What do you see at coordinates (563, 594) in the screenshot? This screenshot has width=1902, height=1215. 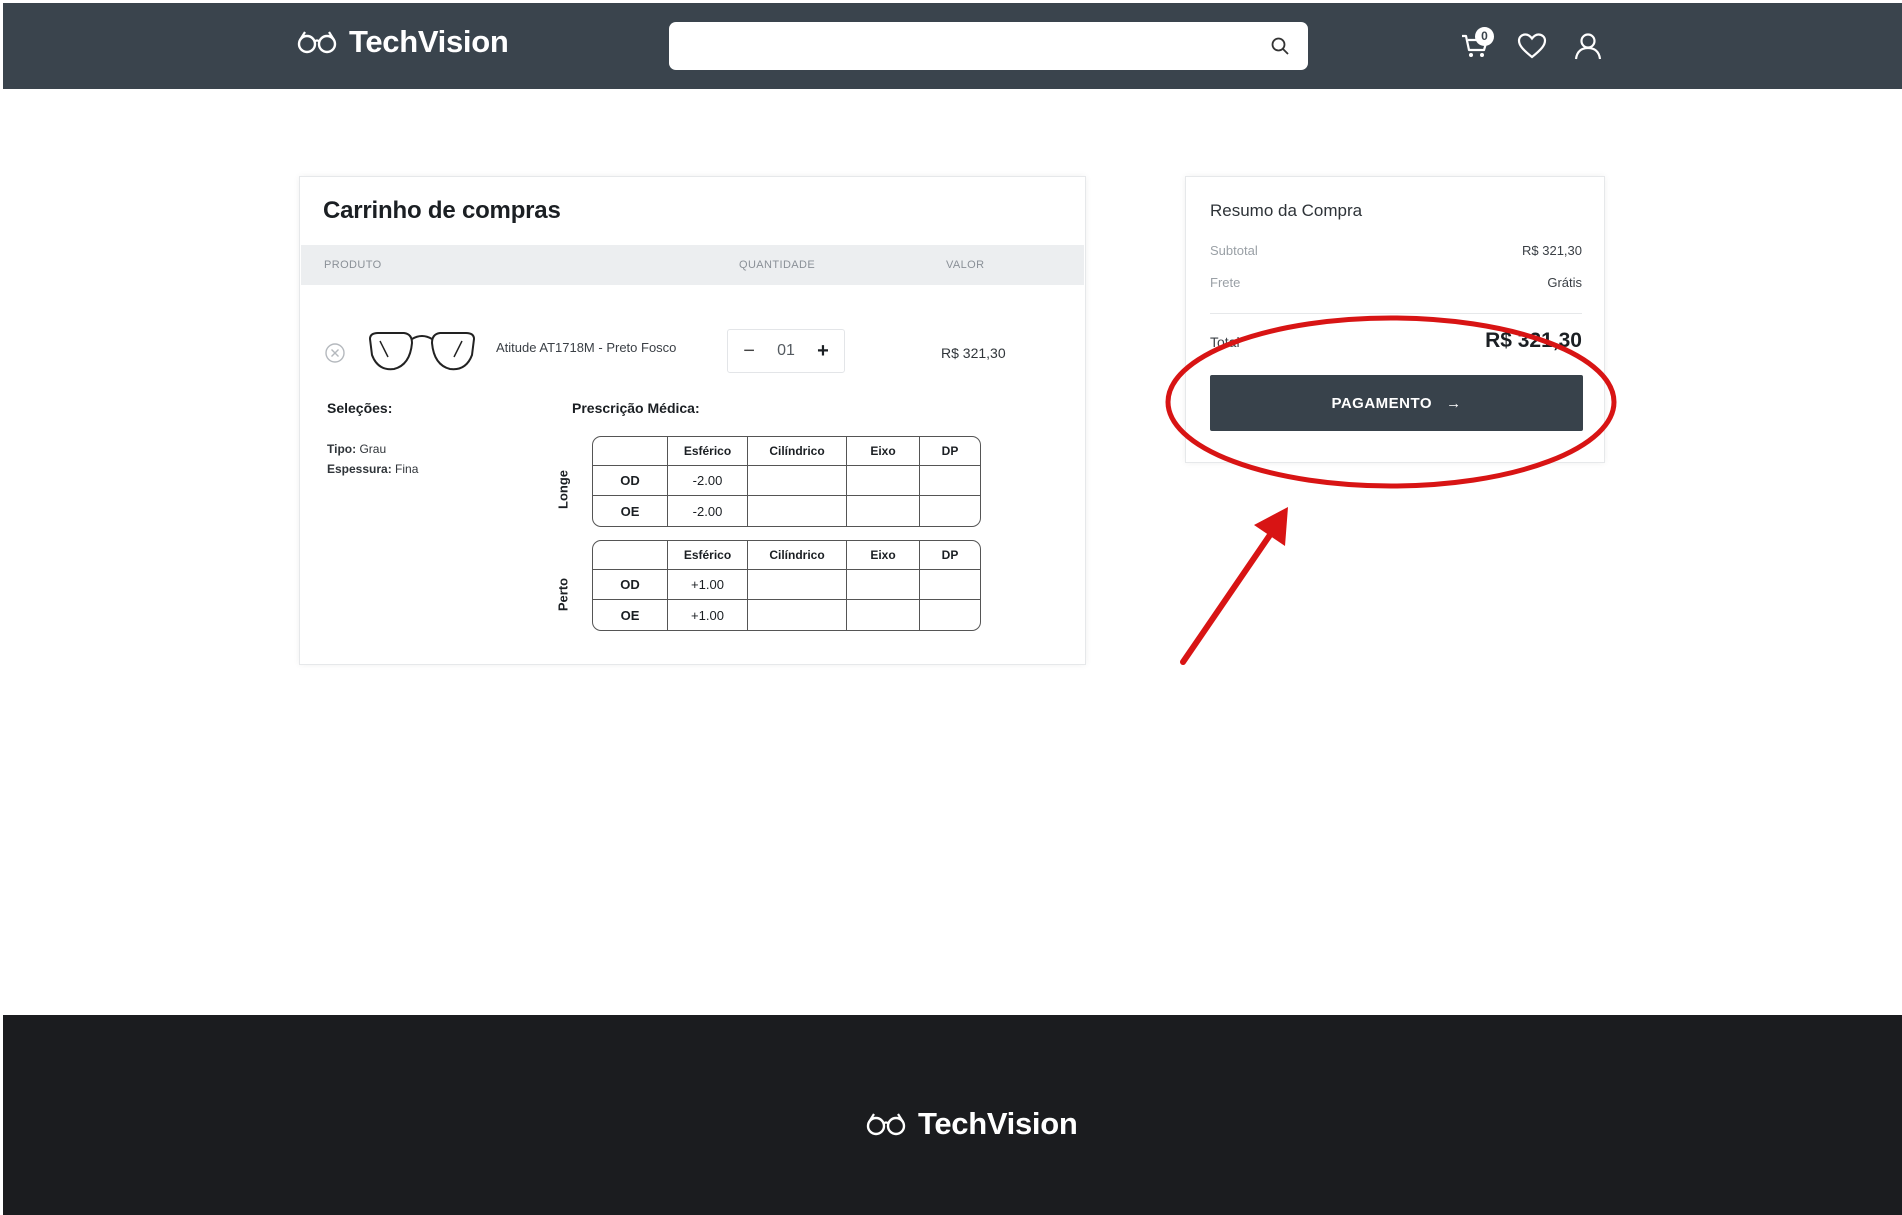 I see `prescription-near-label: Perto` at bounding box center [563, 594].